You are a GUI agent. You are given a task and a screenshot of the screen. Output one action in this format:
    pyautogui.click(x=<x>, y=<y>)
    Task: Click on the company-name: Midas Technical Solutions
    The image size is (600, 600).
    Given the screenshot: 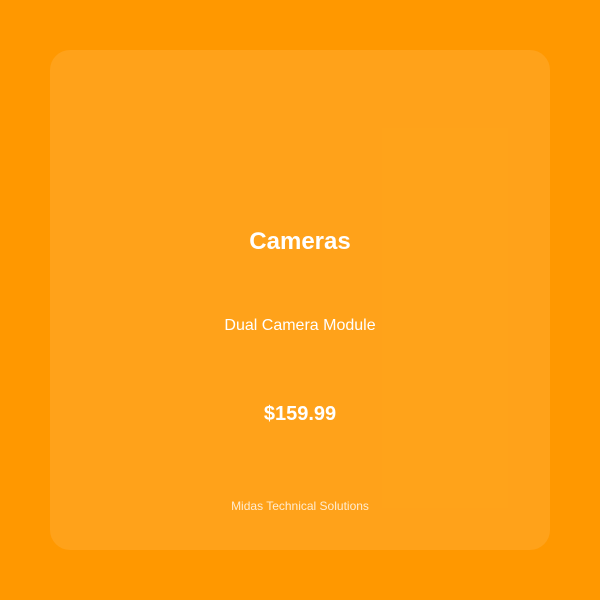 What is the action you would take?
    pyautogui.click(x=300, y=506)
    